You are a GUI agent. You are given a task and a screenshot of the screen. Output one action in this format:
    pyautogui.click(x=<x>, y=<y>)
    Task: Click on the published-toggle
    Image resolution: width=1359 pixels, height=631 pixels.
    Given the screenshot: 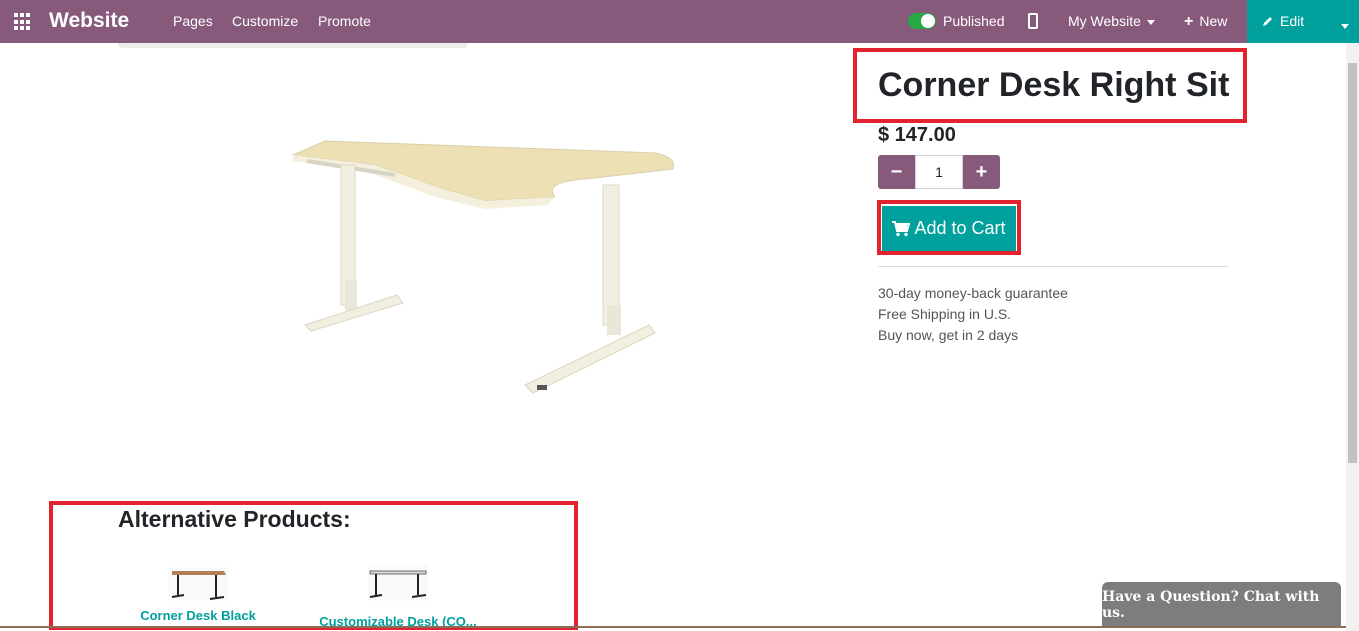 What is the action you would take?
    pyautogui.click(x=922, y=21)
    